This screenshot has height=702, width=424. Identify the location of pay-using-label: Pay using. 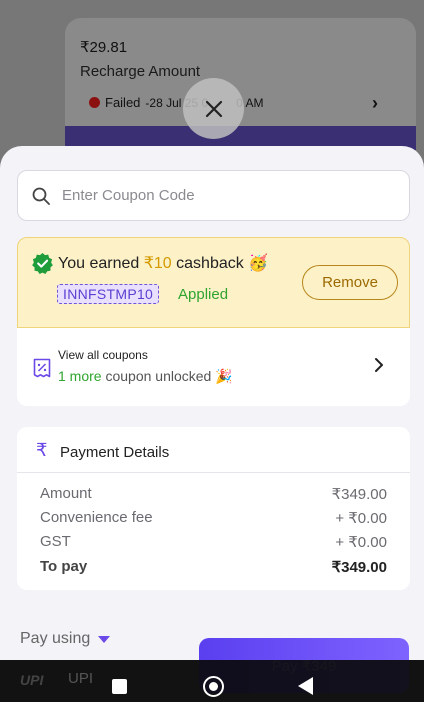
(55, 638).